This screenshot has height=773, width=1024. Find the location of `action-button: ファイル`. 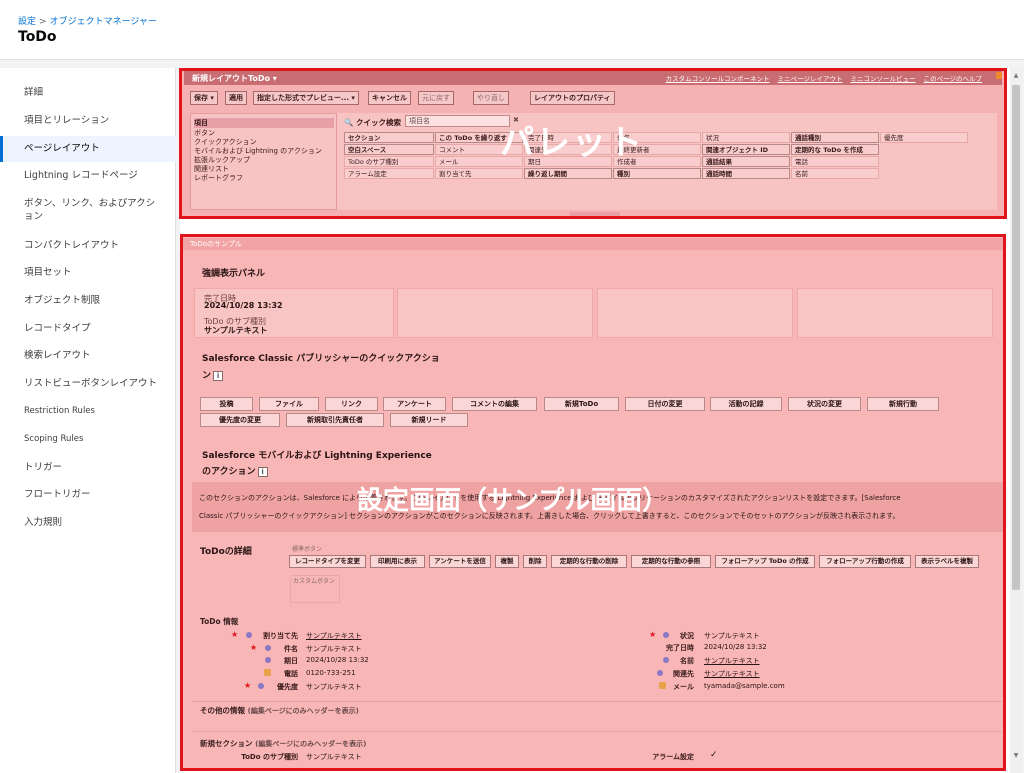

action-button: ファイル is located at coordinates (289, 404).